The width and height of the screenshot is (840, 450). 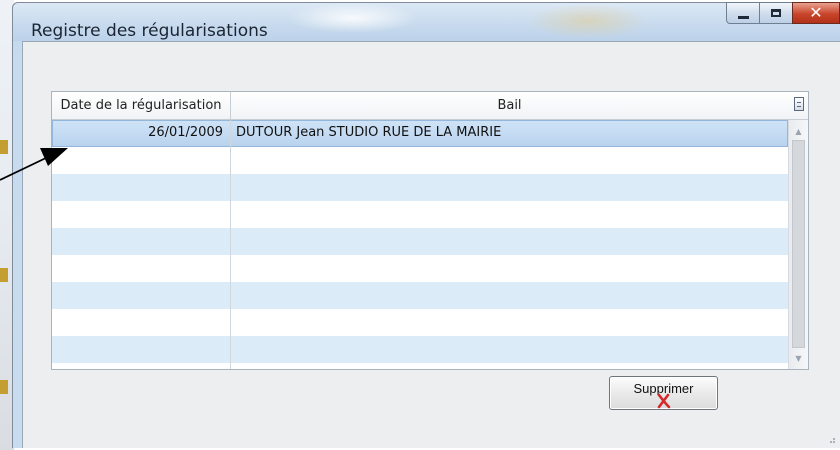 I want to click on scrollbar-thumb, so click(x=798, y=244).